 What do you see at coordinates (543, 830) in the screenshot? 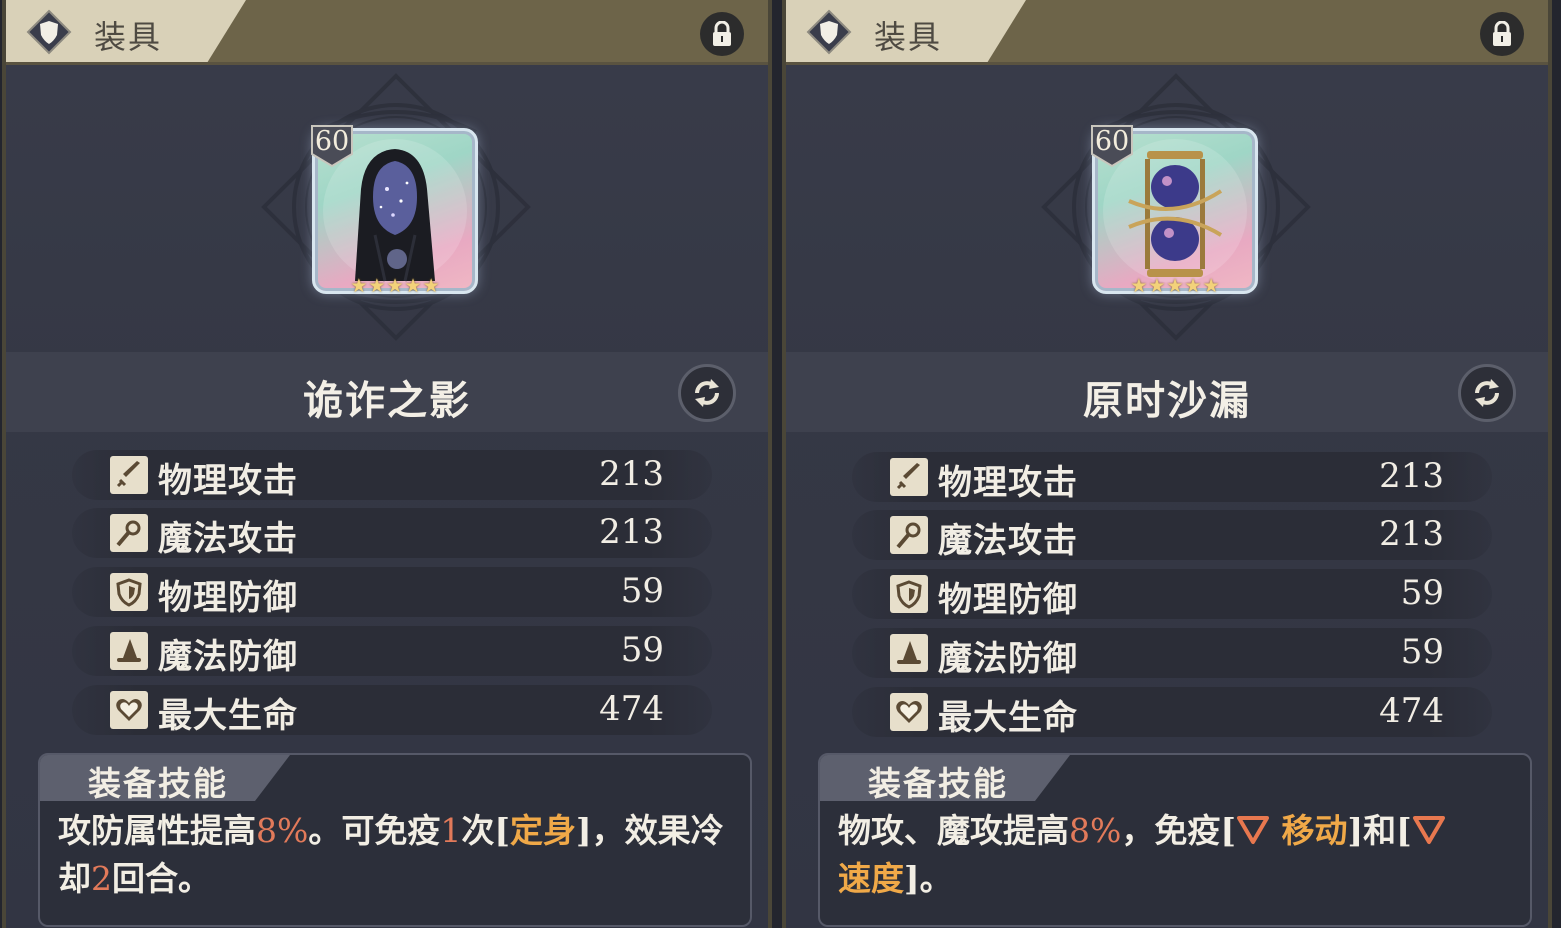
I see `skill-keyword: 定身` at bounding box center [543, 830].